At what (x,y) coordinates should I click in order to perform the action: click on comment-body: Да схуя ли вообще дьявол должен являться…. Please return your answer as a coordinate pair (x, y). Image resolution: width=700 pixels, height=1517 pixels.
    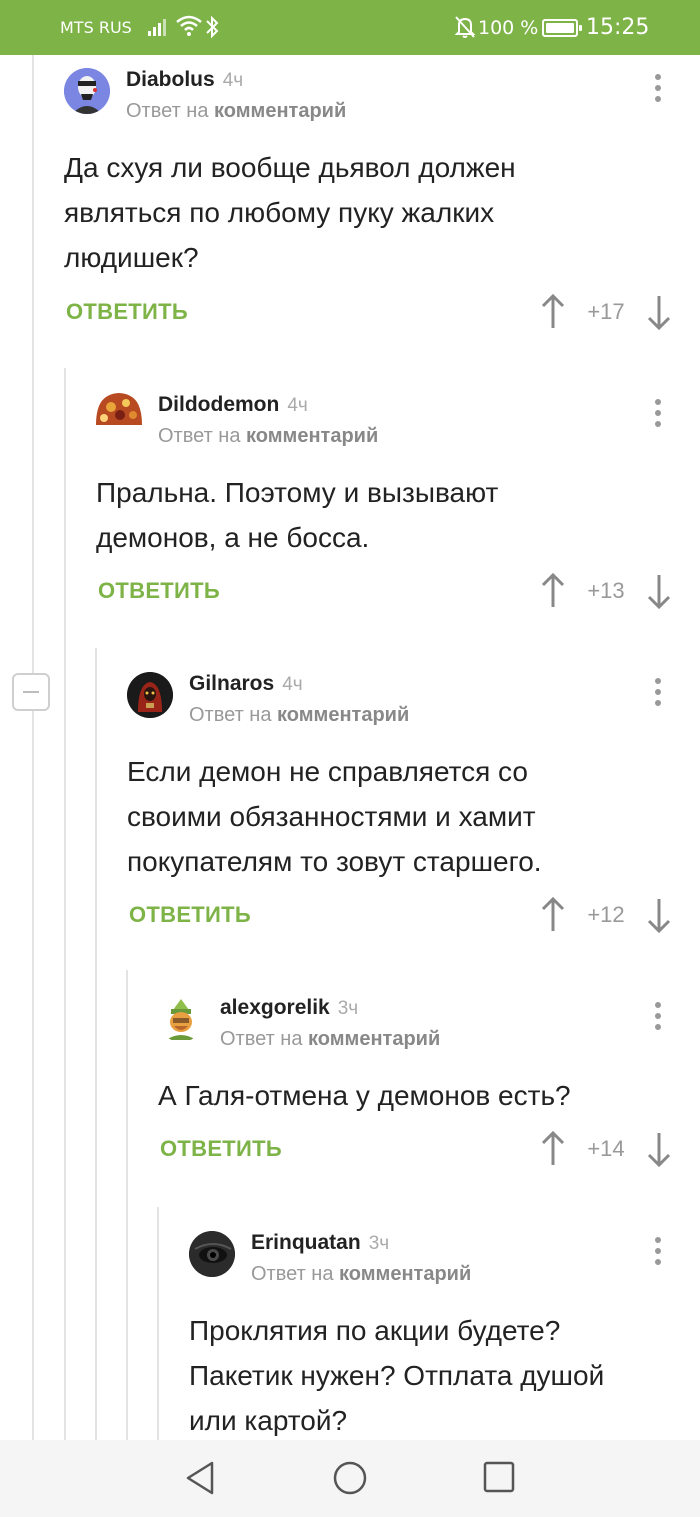
    Looking at the image, I should click on (290, 212).